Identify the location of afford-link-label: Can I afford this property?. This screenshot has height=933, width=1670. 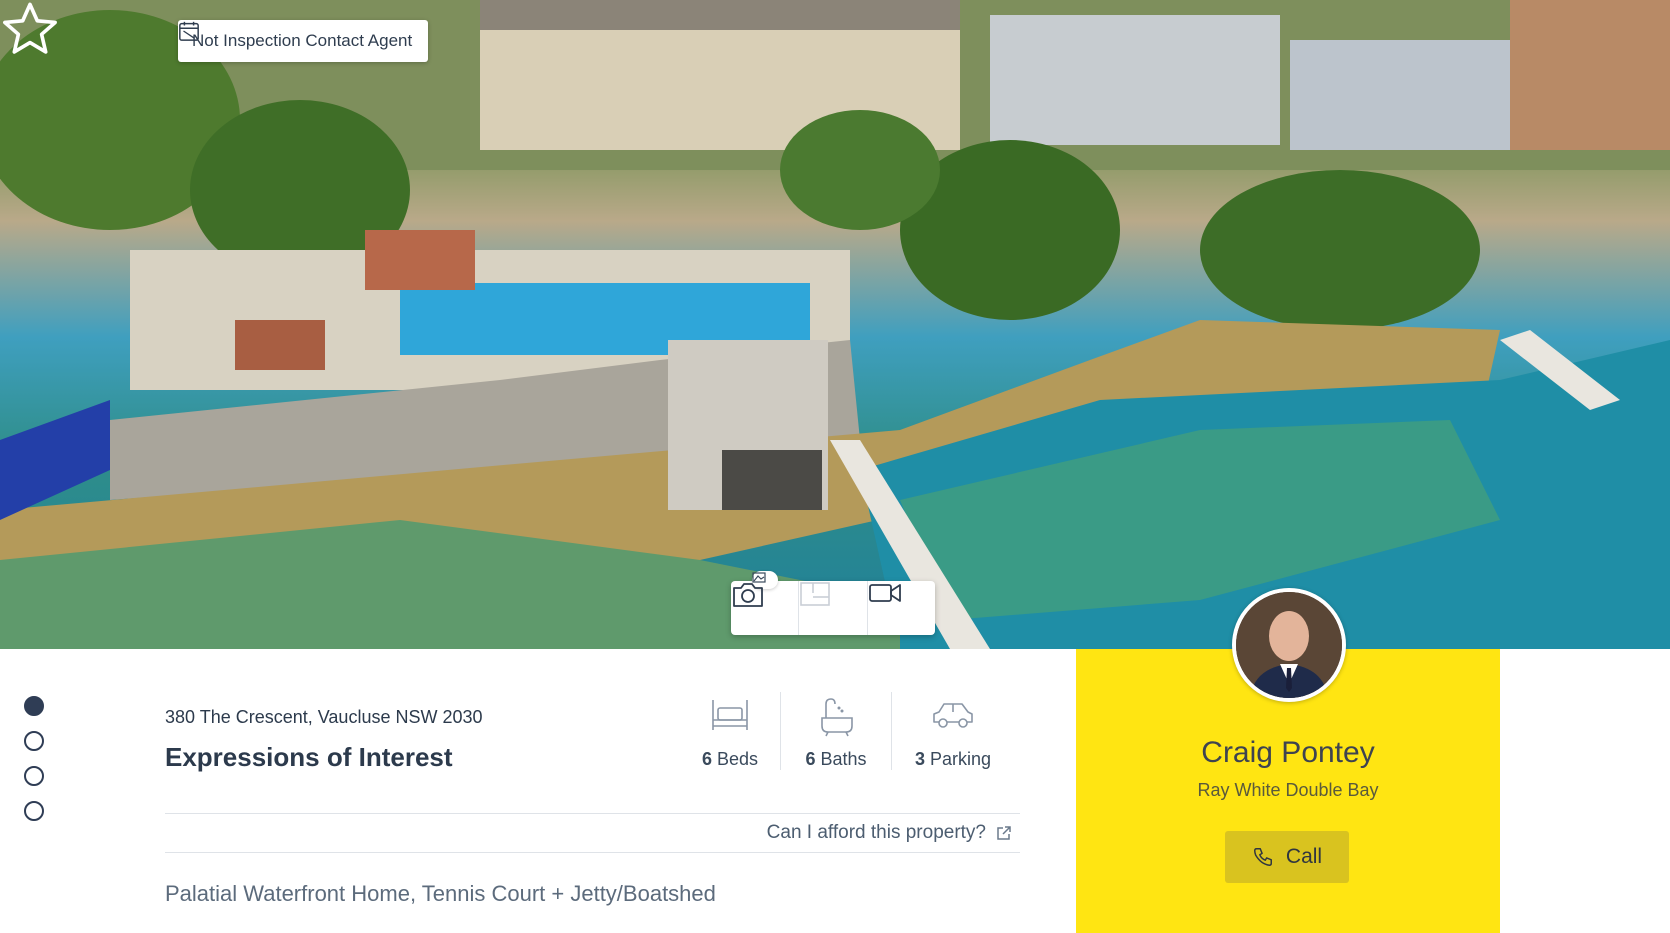
(876, 832).